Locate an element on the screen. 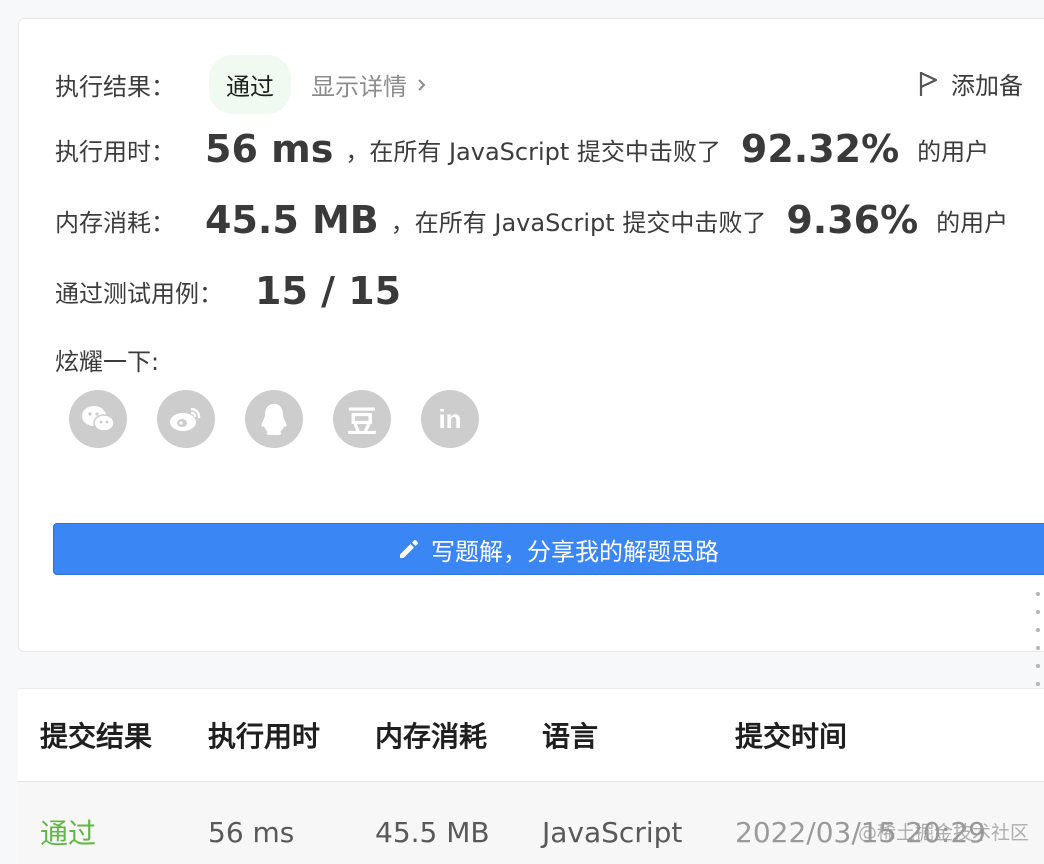  runtime-label: 执行用时： is located at coordinates (115, 151).